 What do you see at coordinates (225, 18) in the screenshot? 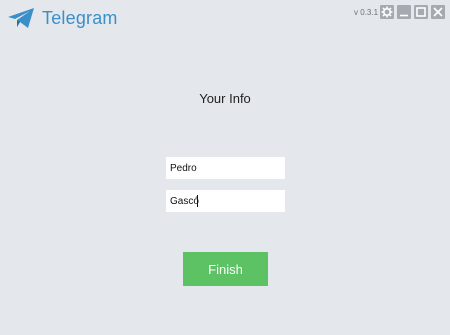
I see `title-bar: Telegram v 0.3.1` at bounding box center [225, 18].